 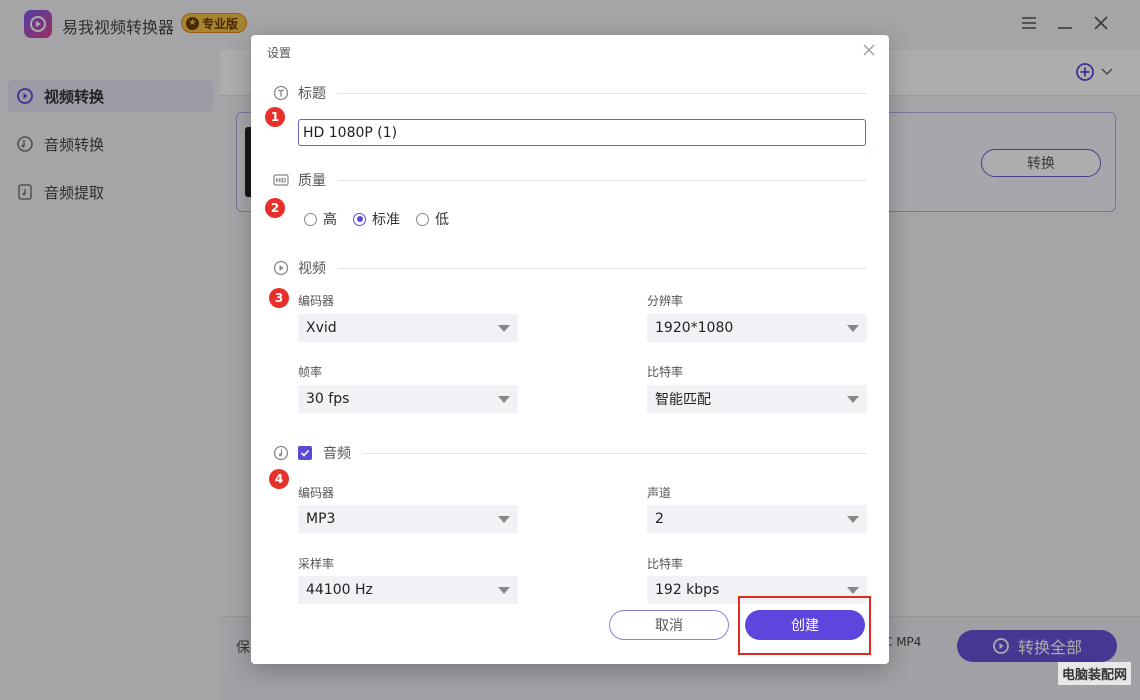 I want to click on quality-radio-standard: 标准, so click(x=376, y=219).